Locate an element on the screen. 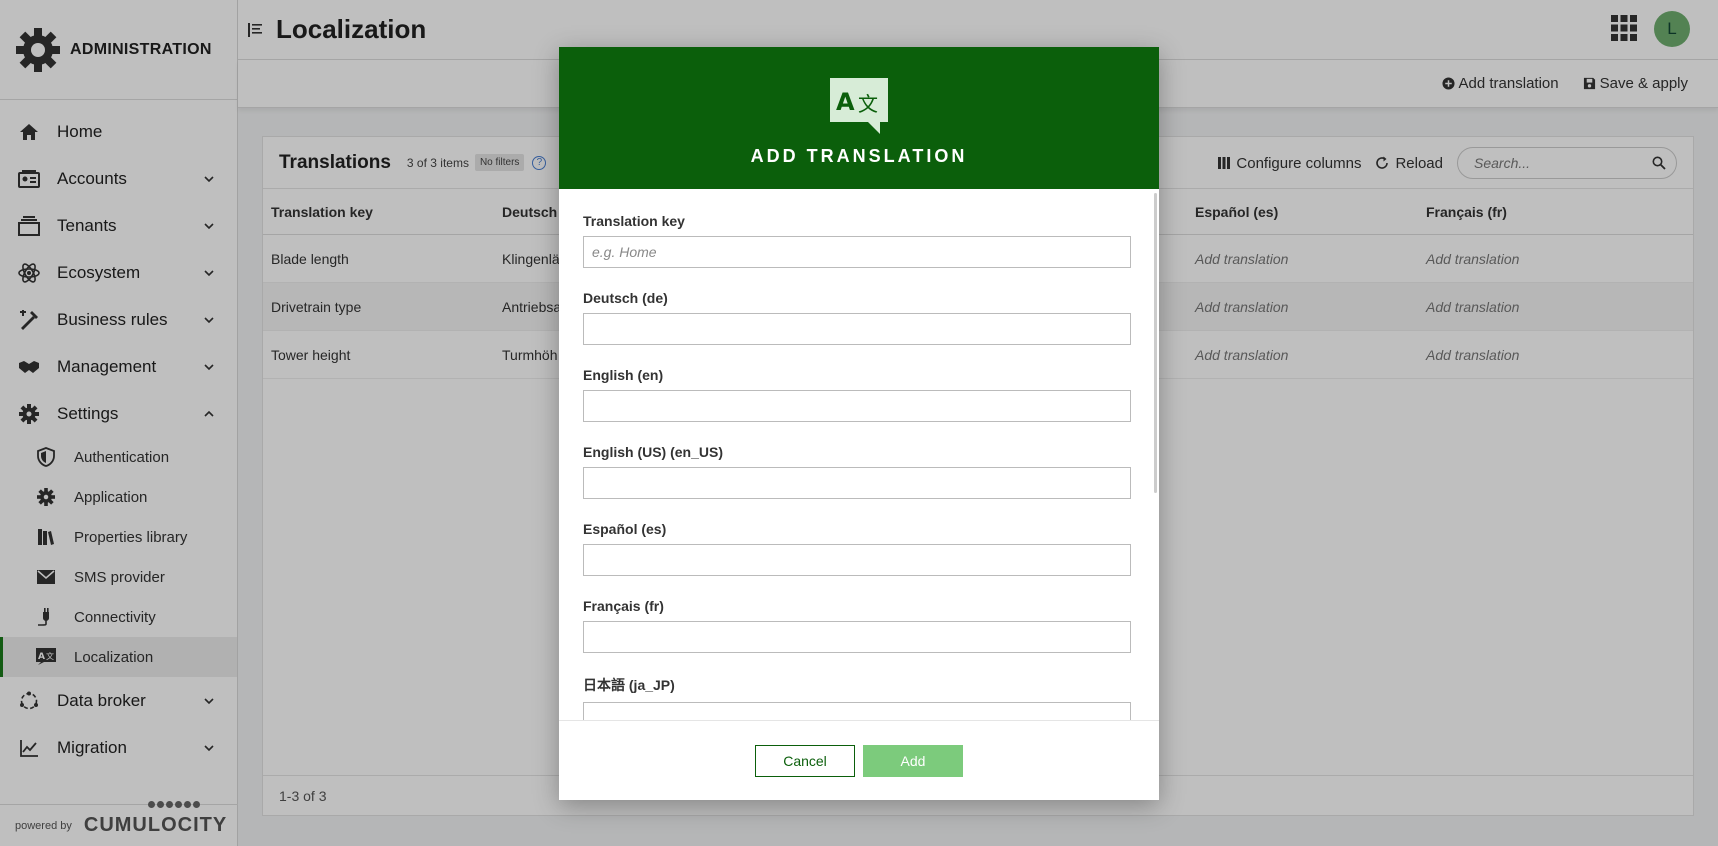 Image resolution: width=1718 pixels, height=846 pixels. espanol-field: Español (es) is located at coordinates (857, 548).